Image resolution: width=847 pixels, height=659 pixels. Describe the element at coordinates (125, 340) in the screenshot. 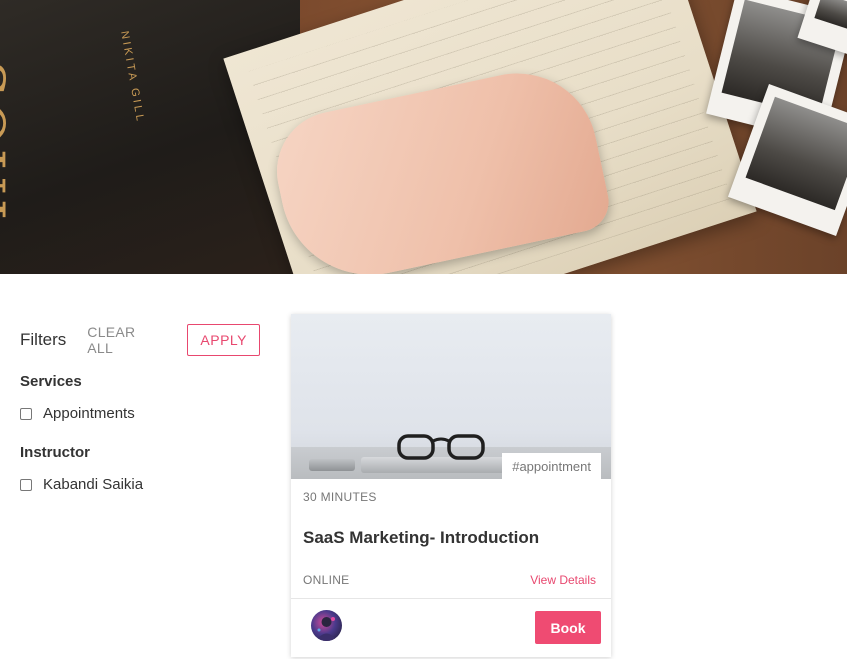

I see `clear-all-link: CLEAR ALL` at that location.